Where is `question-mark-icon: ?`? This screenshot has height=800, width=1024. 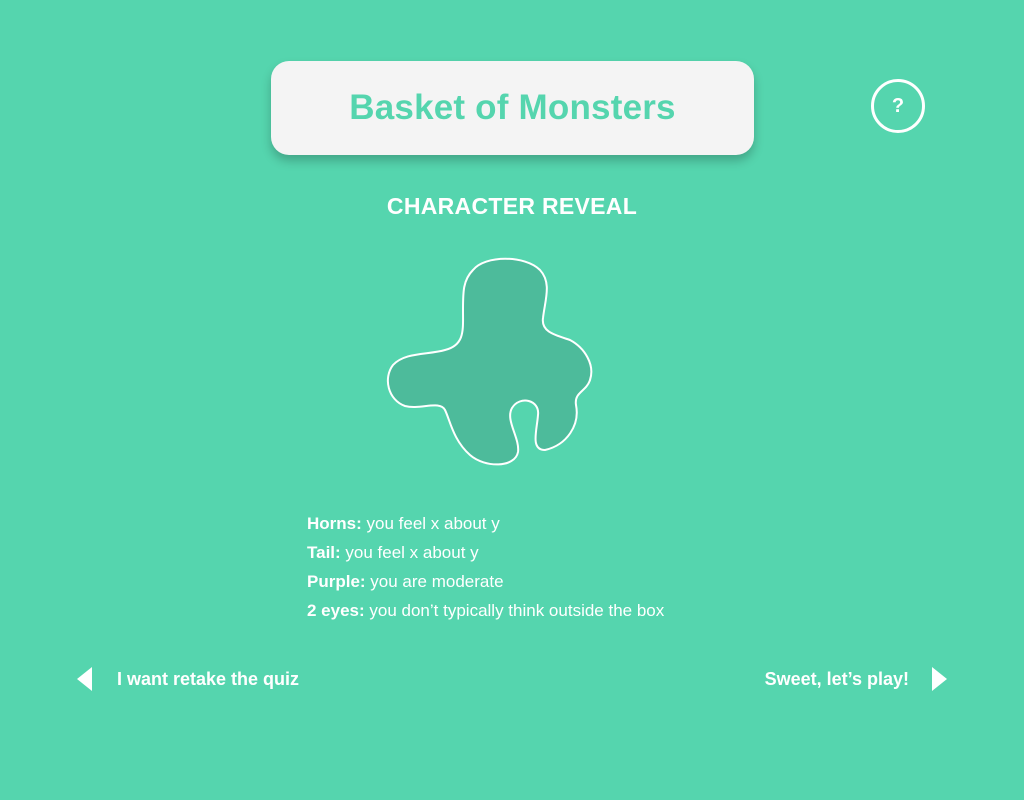
question-mark-icon: ? is located at coordinates (898, 105).